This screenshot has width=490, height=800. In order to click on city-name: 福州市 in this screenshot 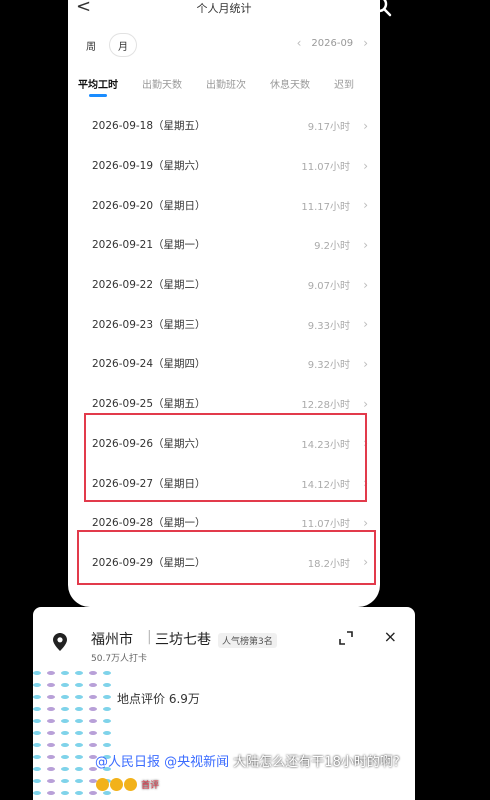, I will do `click(112, 639)`.